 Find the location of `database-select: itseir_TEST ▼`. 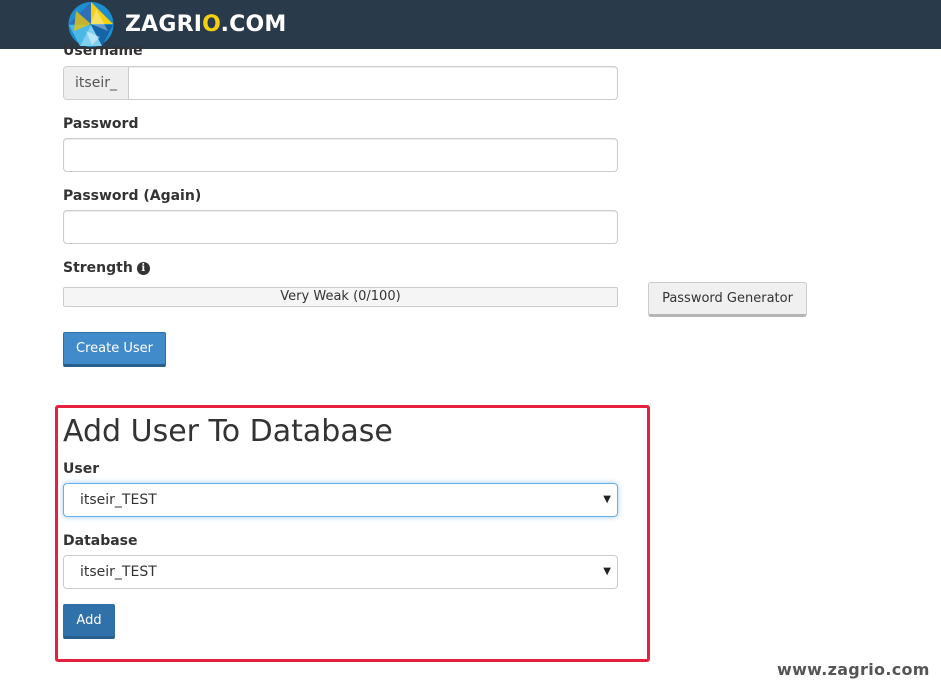

database-select: itseir_TEST ▼ is located at coordinates (340, 572).